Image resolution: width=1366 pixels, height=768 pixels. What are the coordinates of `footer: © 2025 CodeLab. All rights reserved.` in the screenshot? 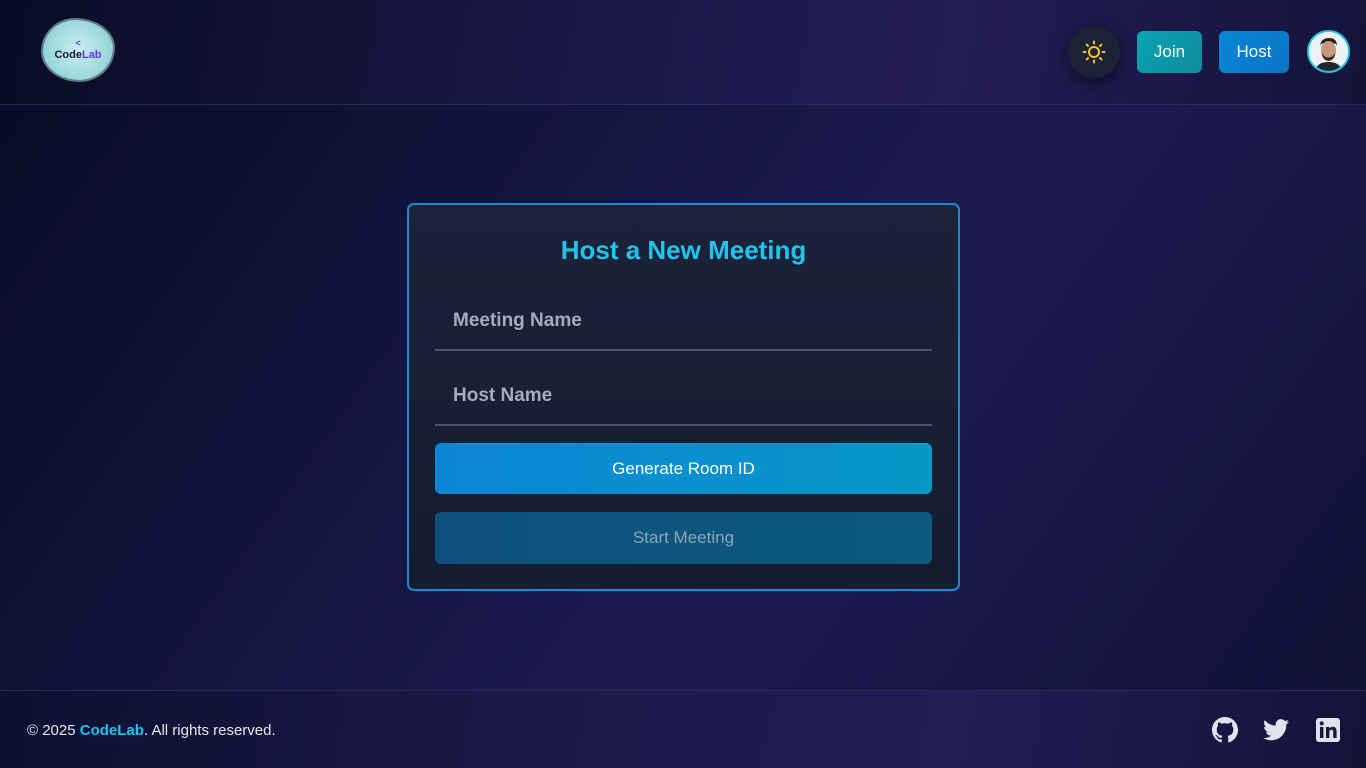 It's located at (683, 729).